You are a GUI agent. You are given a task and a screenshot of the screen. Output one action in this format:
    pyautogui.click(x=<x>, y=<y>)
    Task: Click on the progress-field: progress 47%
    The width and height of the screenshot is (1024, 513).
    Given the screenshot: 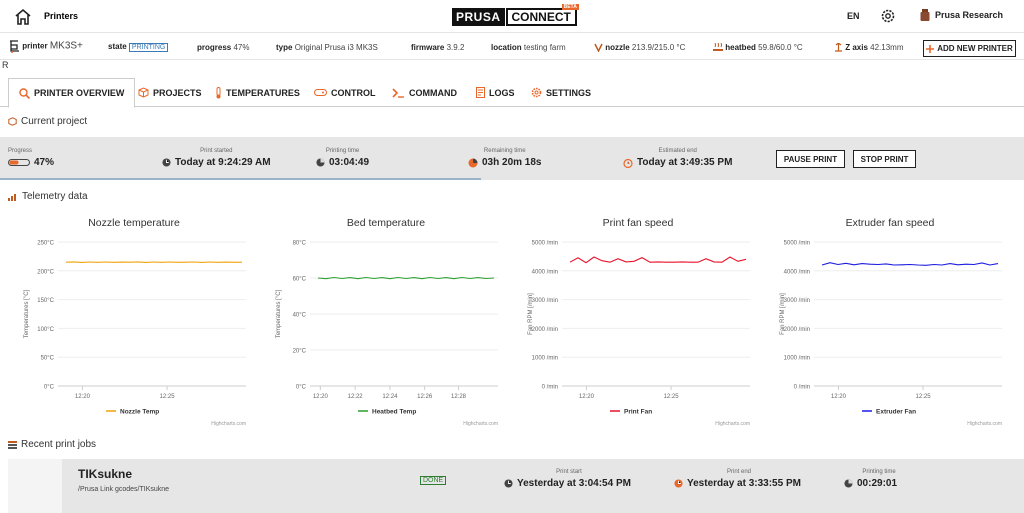 What is the action you would take?
    pyautogui.click(x=223, y=47)
    